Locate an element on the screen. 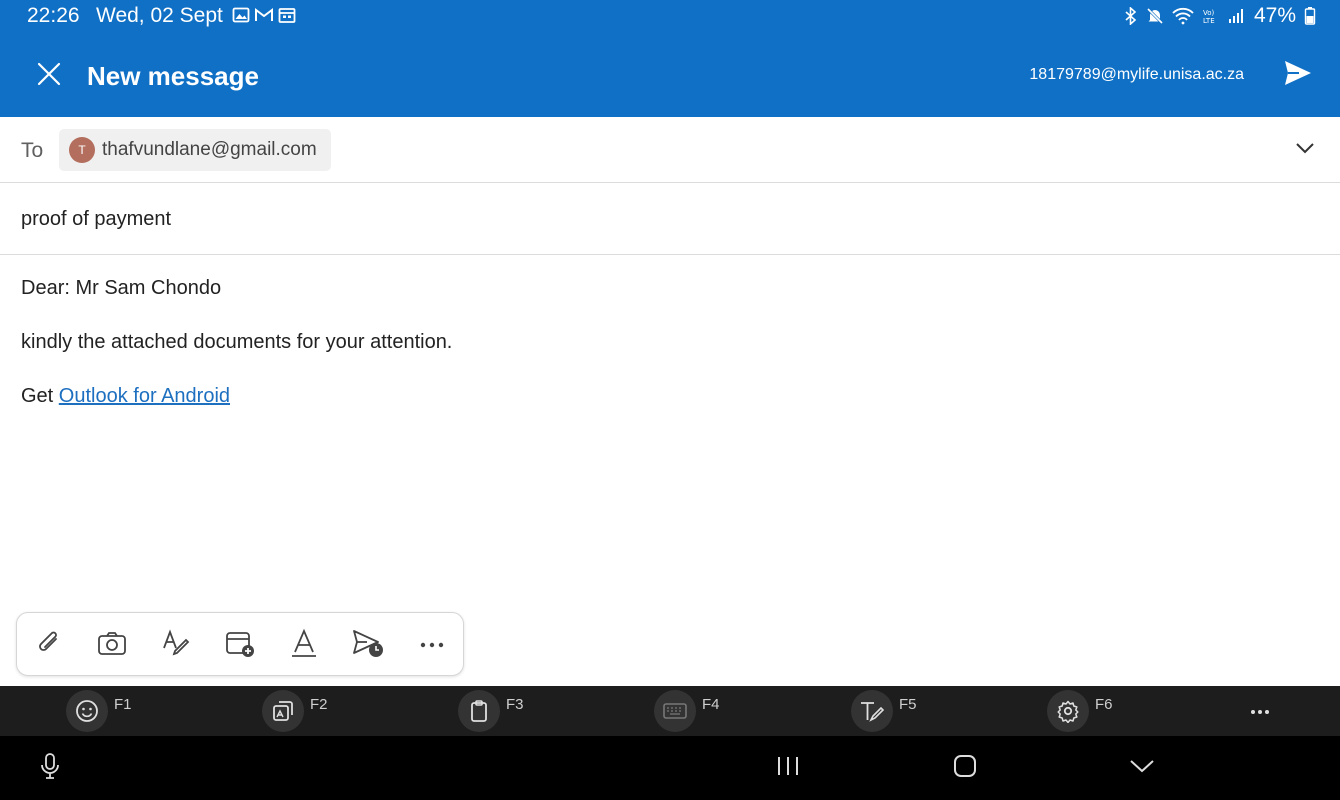 The height and width of the screenshot is (800, 1340). chevron-down-icon is located at coordinates (1305, 150).